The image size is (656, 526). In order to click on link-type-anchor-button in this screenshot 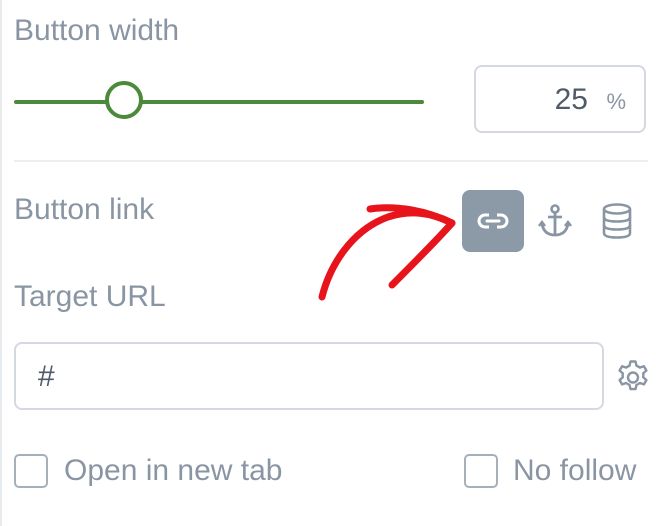, I will do `click(555, 221)`.